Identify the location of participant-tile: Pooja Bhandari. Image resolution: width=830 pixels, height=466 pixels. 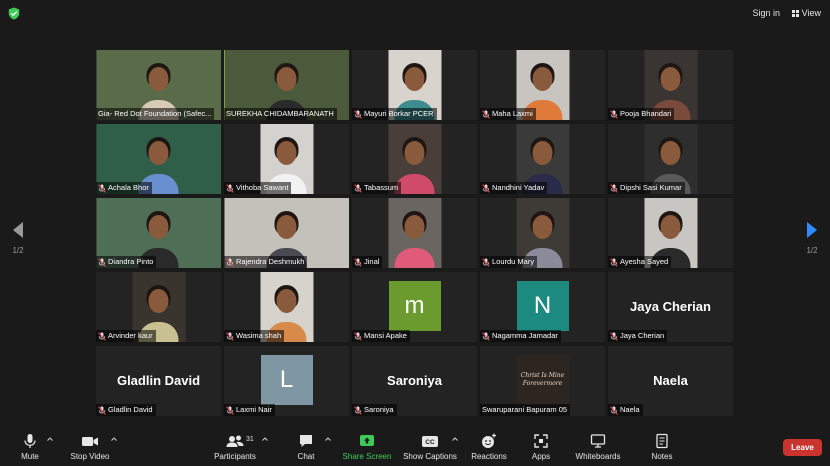
(670, 85).